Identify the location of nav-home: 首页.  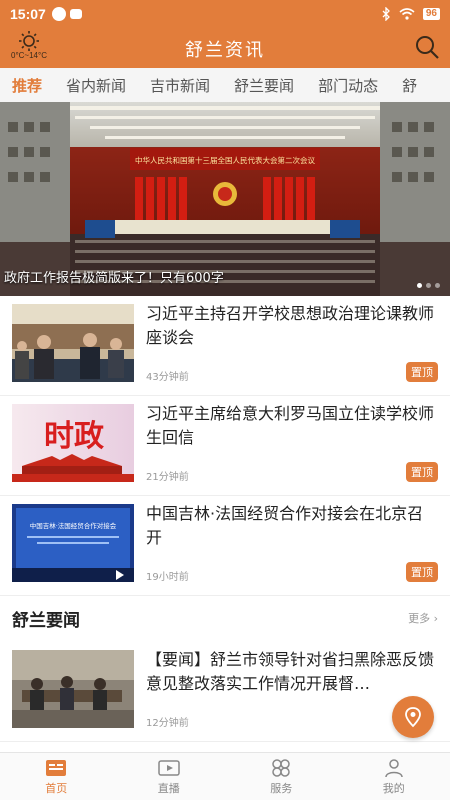
(56, 776).